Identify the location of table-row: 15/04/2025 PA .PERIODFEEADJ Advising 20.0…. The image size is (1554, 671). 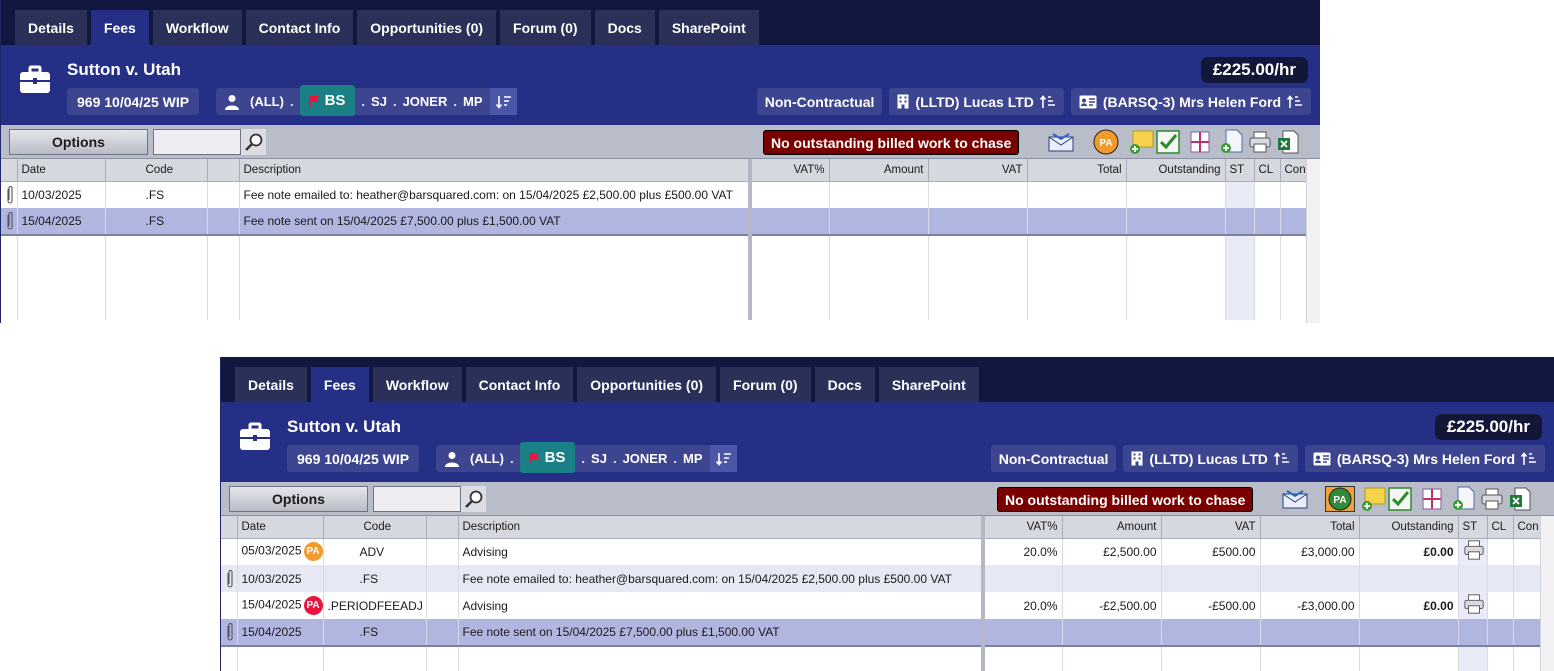
(881, 605).